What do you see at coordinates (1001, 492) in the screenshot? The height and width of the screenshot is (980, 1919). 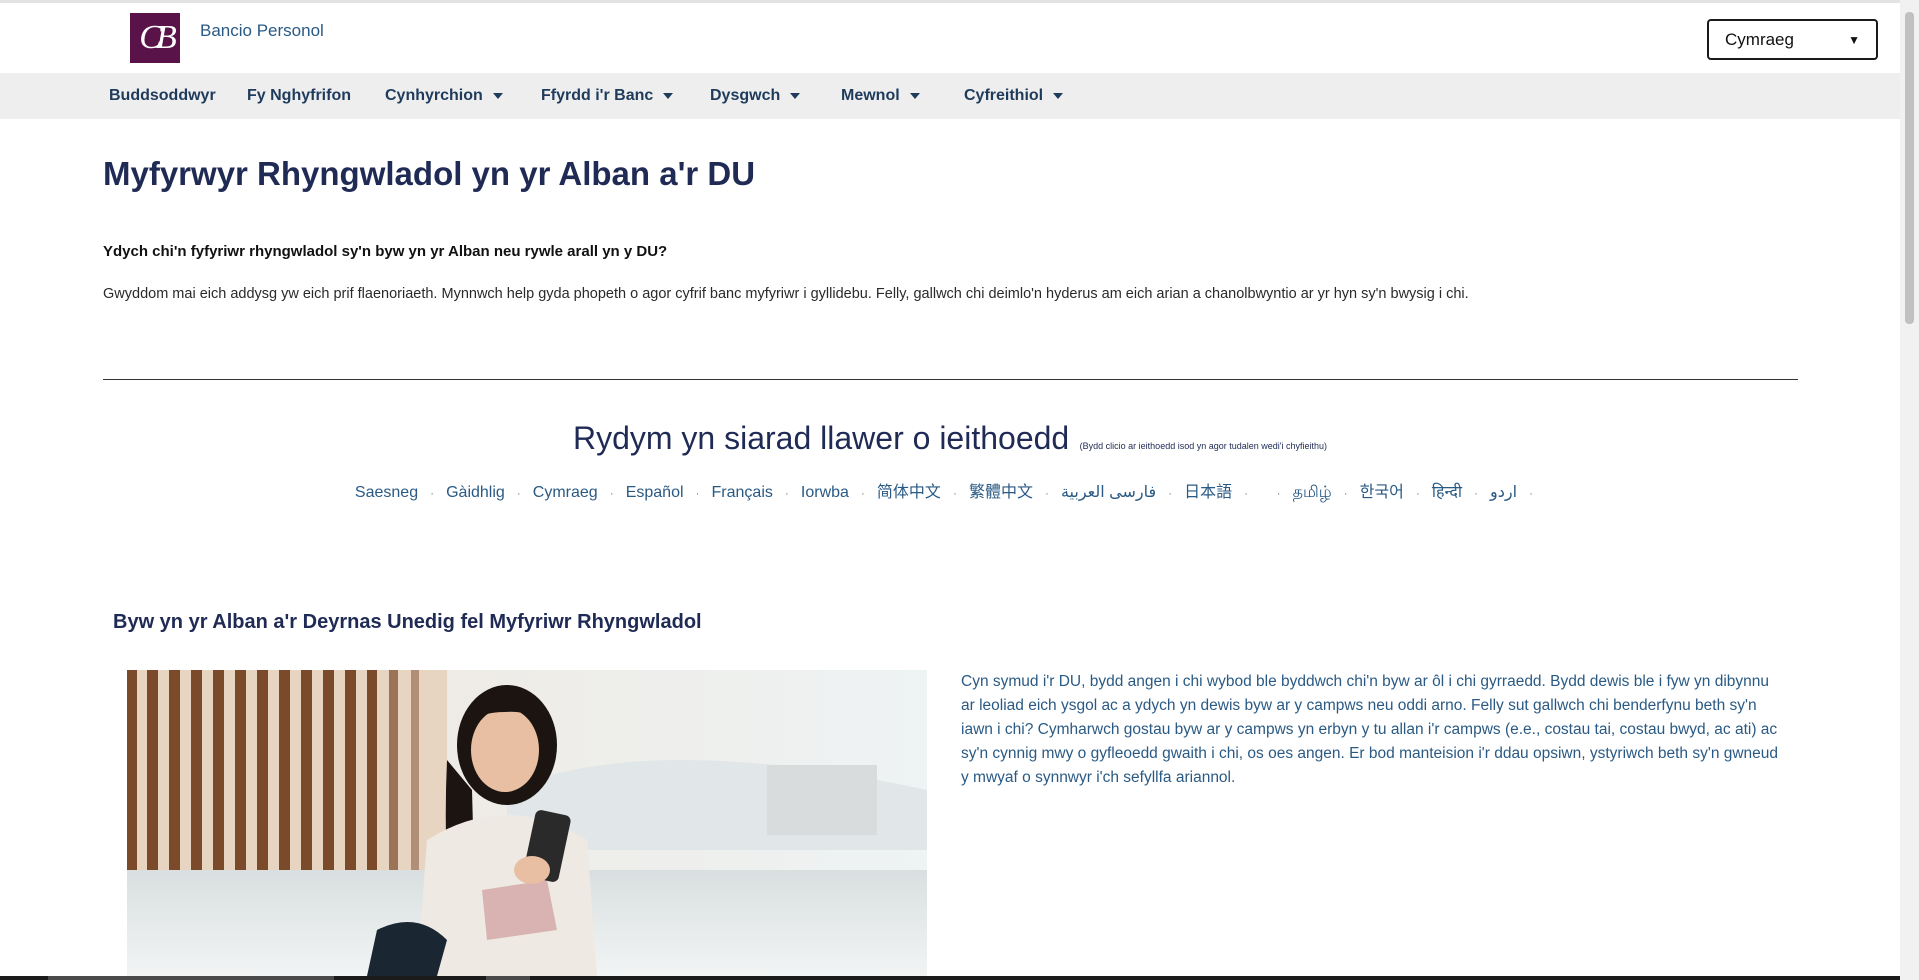 I see `language-link: 繁體中文` at bounding box center [1001, 492].